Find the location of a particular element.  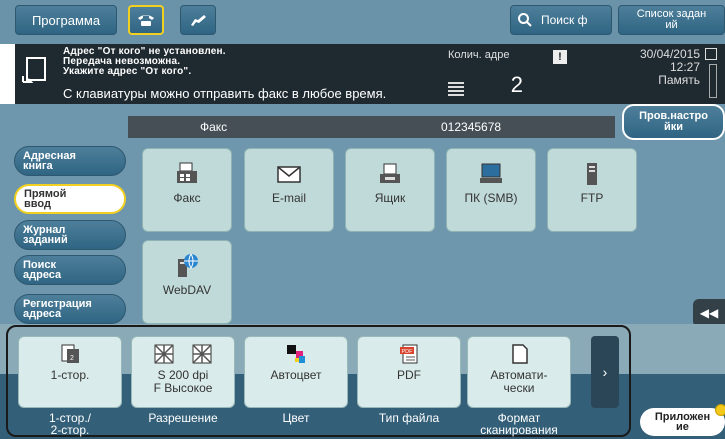

sidebar-item-job-log: Журнал заданий is located at coordinates (70, 235).